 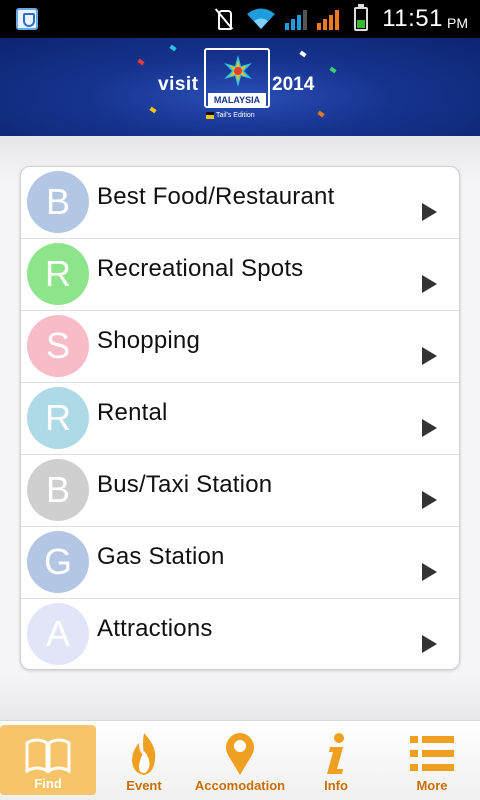 I want to click on header-banner: visit 2014 MALAYSIA Tail's Edition, so click(x=240, y=87).